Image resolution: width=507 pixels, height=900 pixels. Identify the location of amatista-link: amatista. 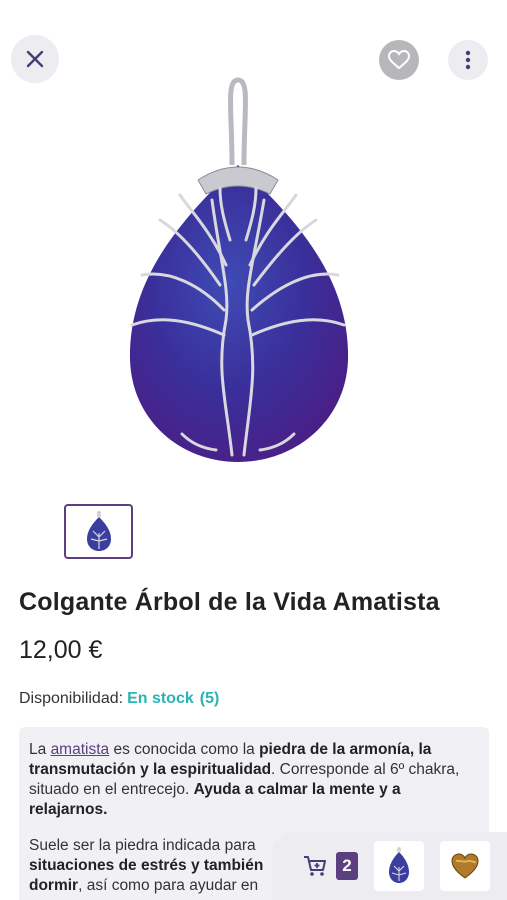
(80, 749).